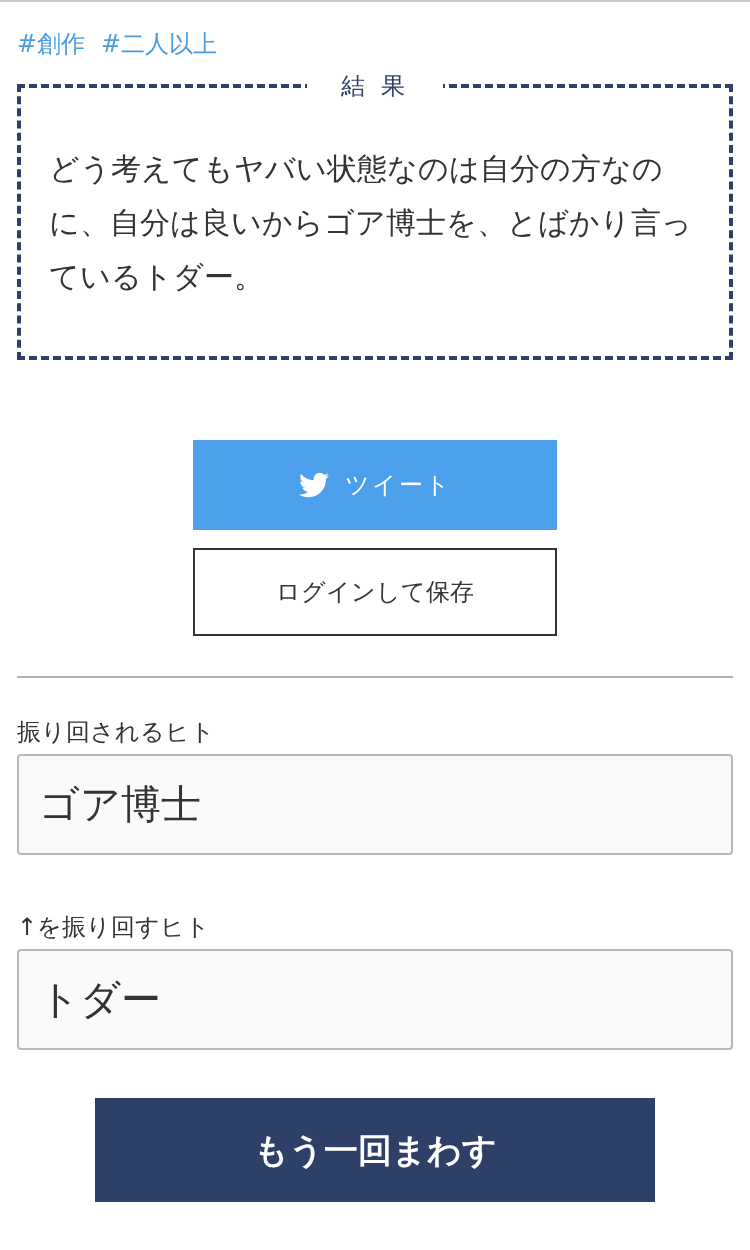  Describe the element at coordinates (375, 86) in the screenshot. I see `result-title: 結 果` at that location.